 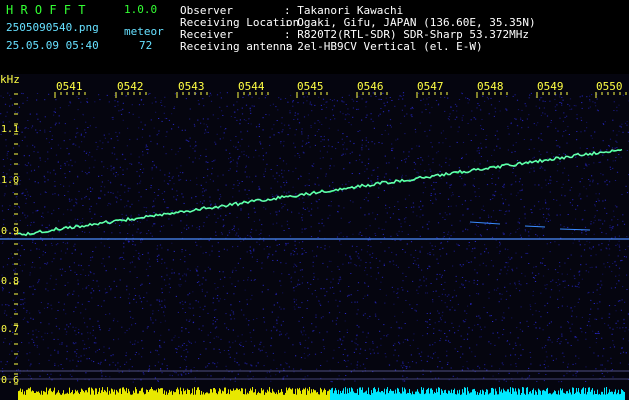 What do you see at coordinates (10, 231) in the screenshot?
I see `y-tick-label: 0.9` at bounding box center [10, 231].